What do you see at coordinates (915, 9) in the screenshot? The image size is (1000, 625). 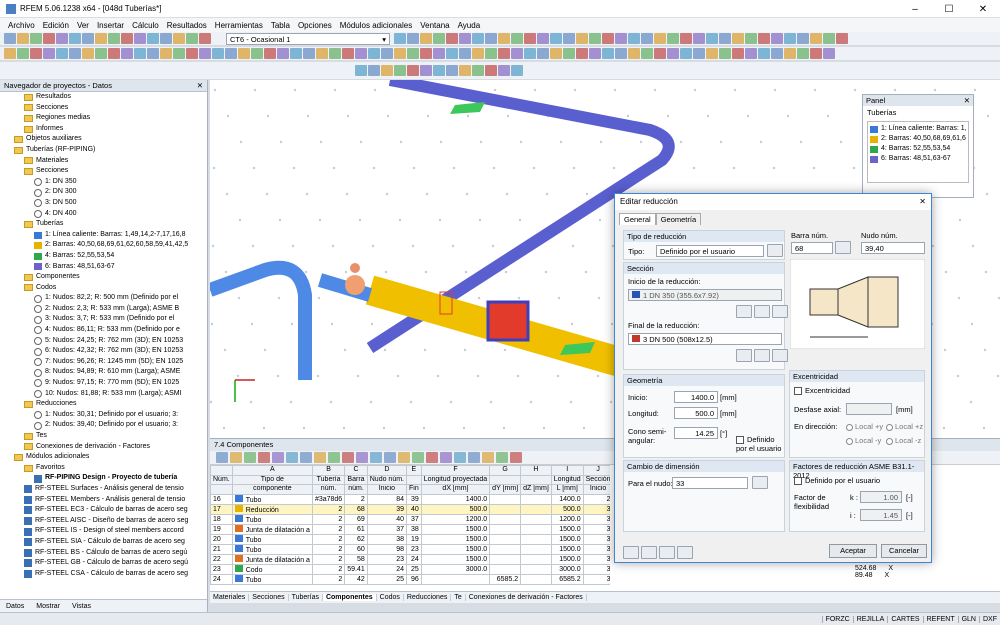 I see `minimize-button: –` at bounding box center [915, 9].